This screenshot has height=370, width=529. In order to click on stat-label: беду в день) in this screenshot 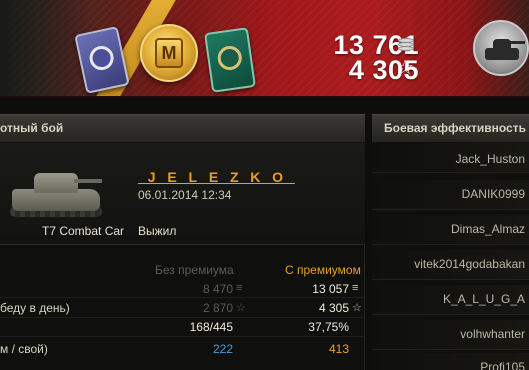, I will do `click(35, 308)`.